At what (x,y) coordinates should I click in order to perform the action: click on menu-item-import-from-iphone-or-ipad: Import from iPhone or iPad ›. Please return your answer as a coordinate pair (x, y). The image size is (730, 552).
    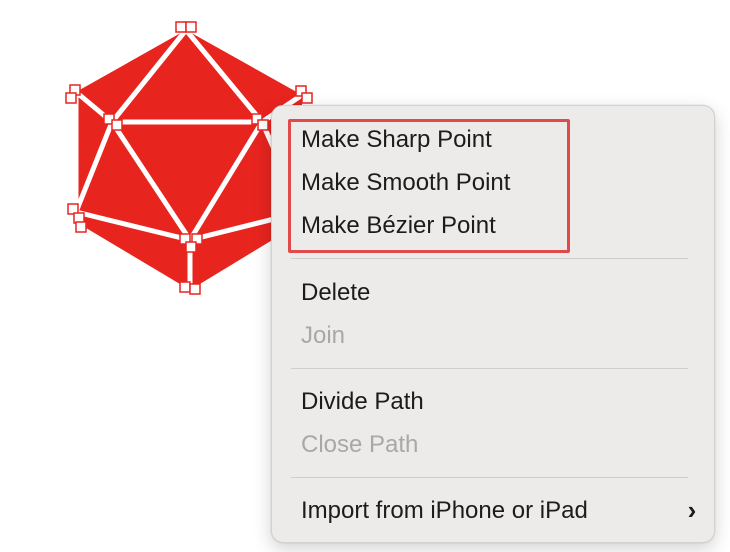
    Looking at the image, I should click on (501, 511).